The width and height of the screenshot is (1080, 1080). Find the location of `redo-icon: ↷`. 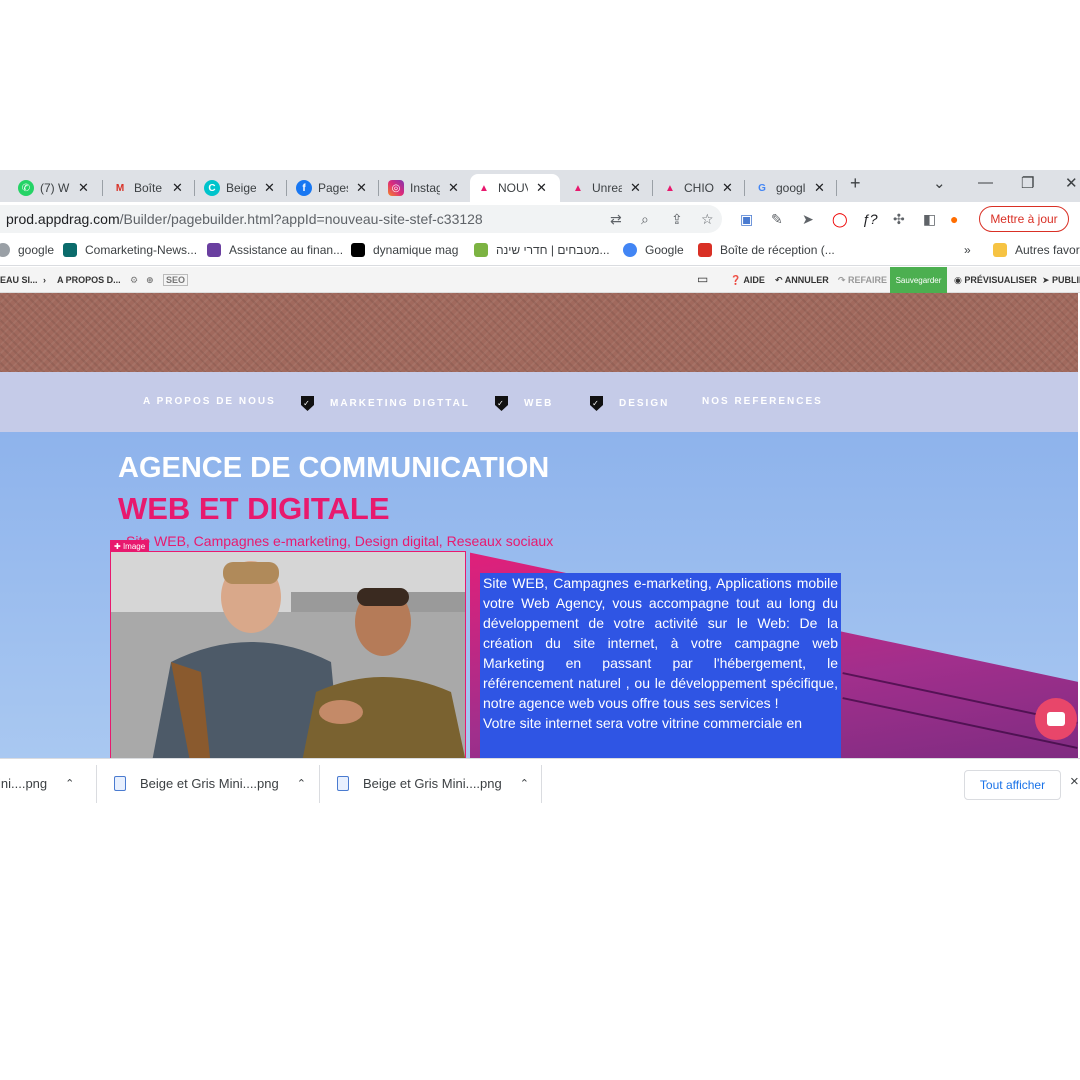

redo-icon: ↷ is located at coordinates (843, 280).